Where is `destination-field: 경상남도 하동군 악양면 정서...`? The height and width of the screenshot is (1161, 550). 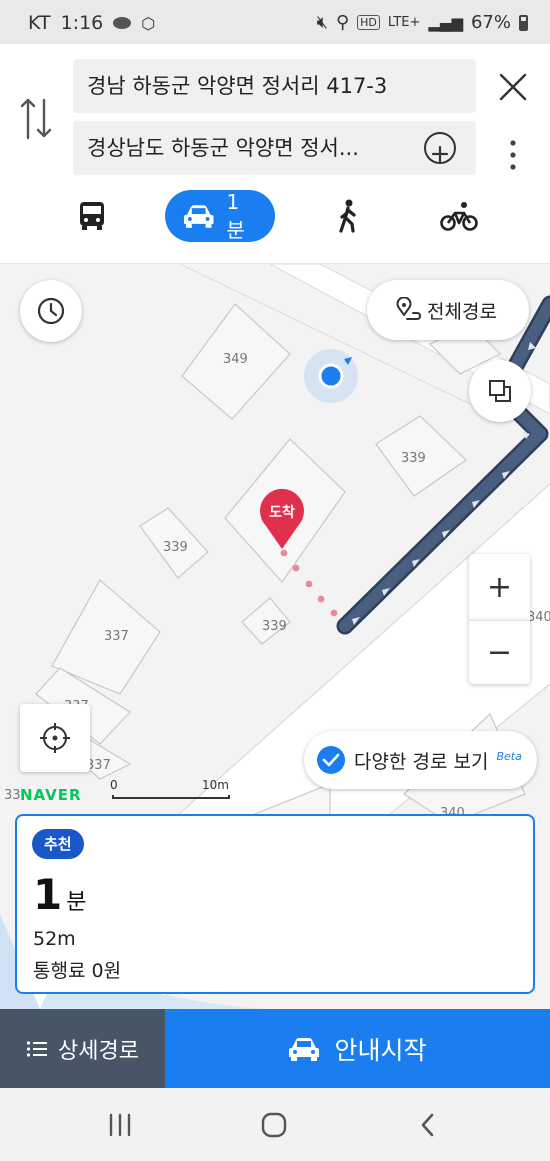
destination-field: 경상남도 하동군 악양면 정서... is located at coordinates (274, 148).